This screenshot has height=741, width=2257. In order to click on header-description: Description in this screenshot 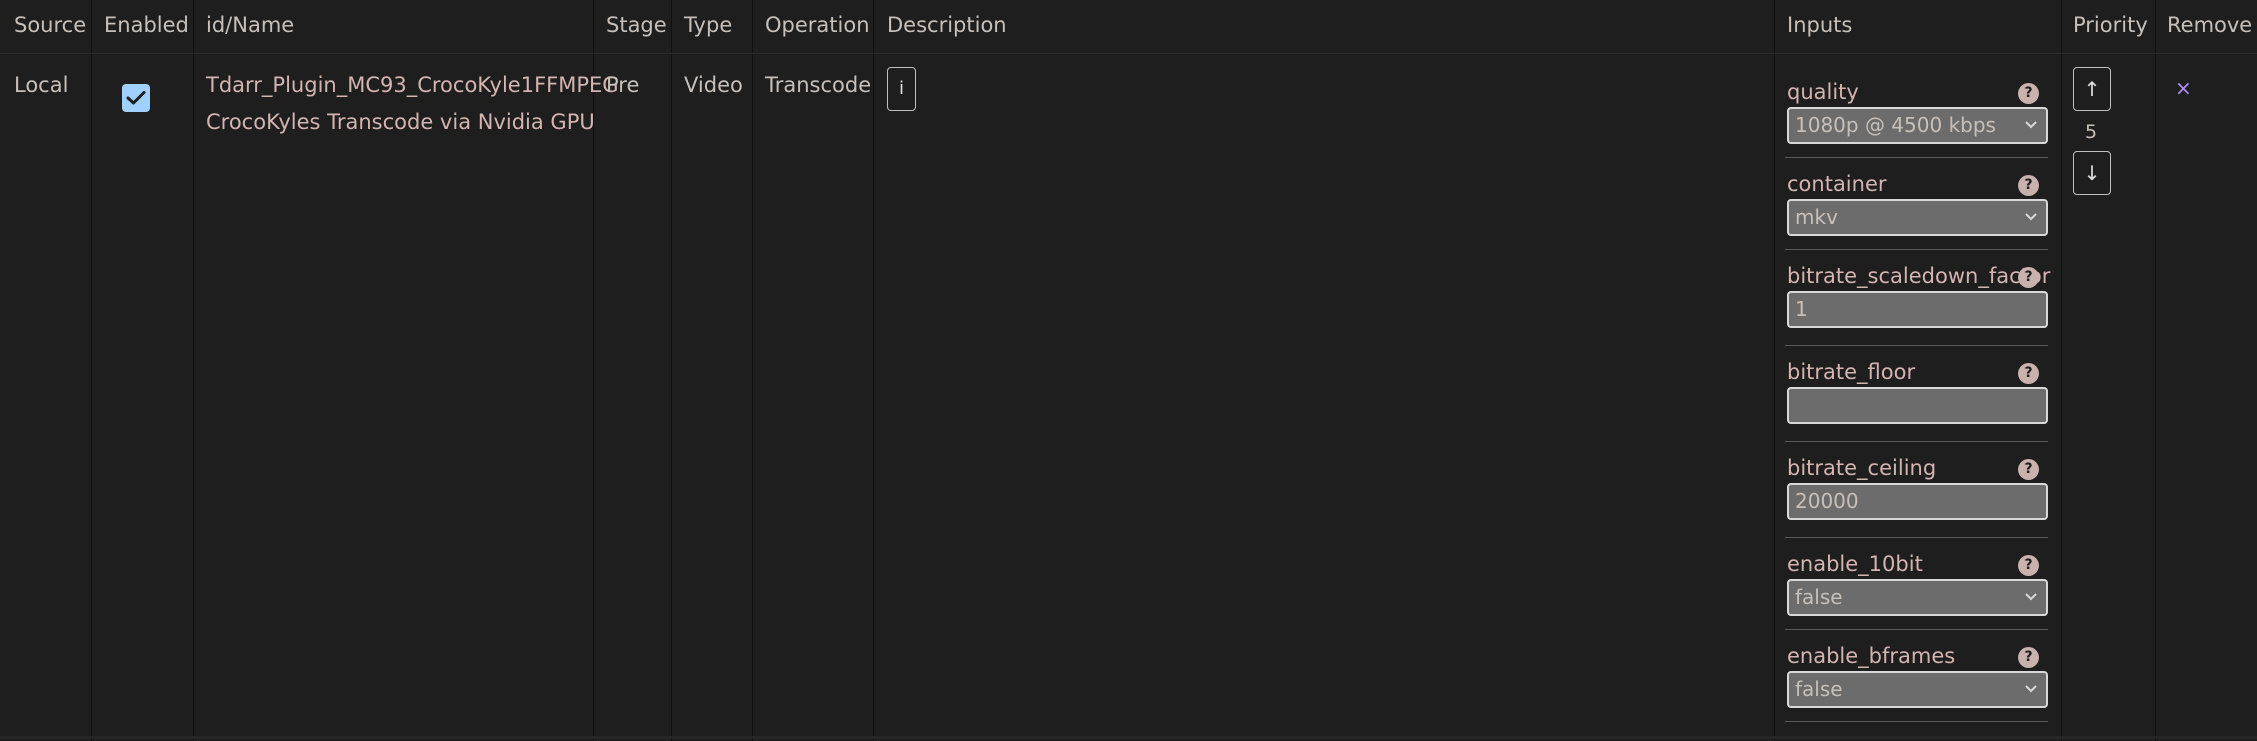, I will do `click(947, 25)`.